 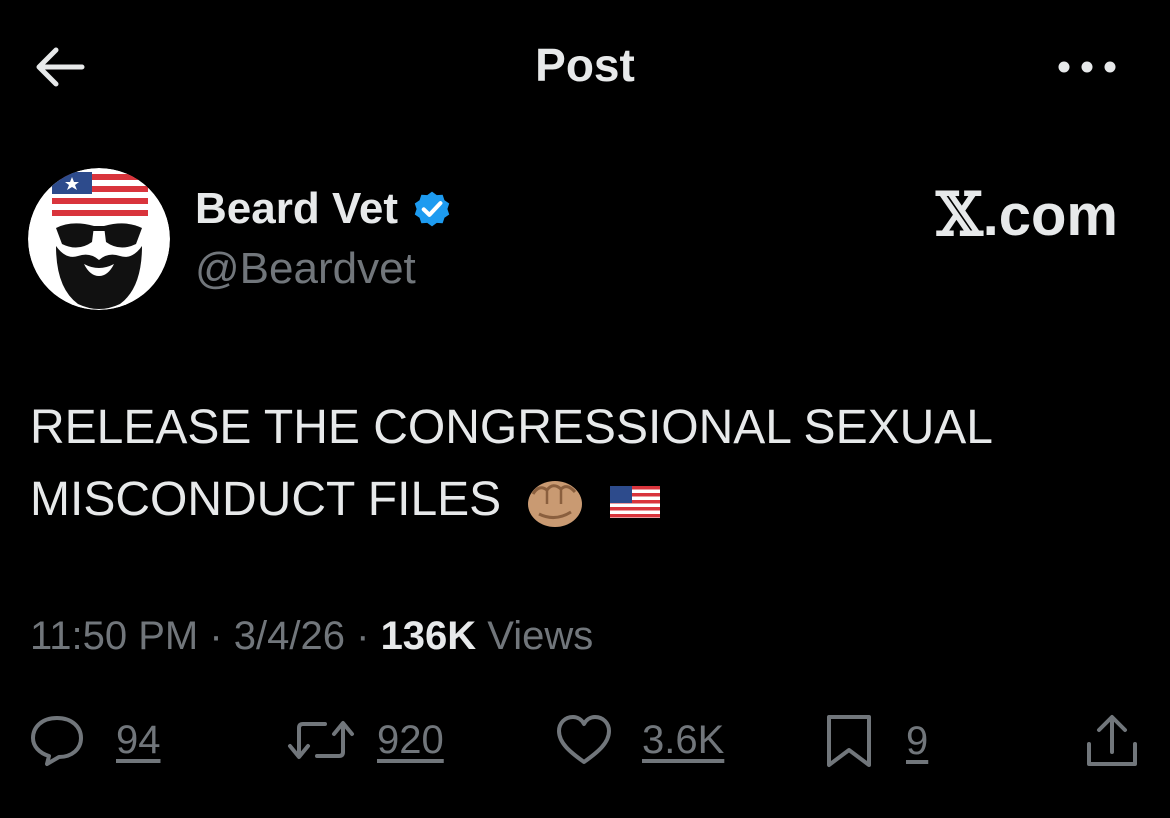 What do you see at coordinates (57, 741) in the screenshot?
I see `reply-icon` at bounding box center [57, 741].